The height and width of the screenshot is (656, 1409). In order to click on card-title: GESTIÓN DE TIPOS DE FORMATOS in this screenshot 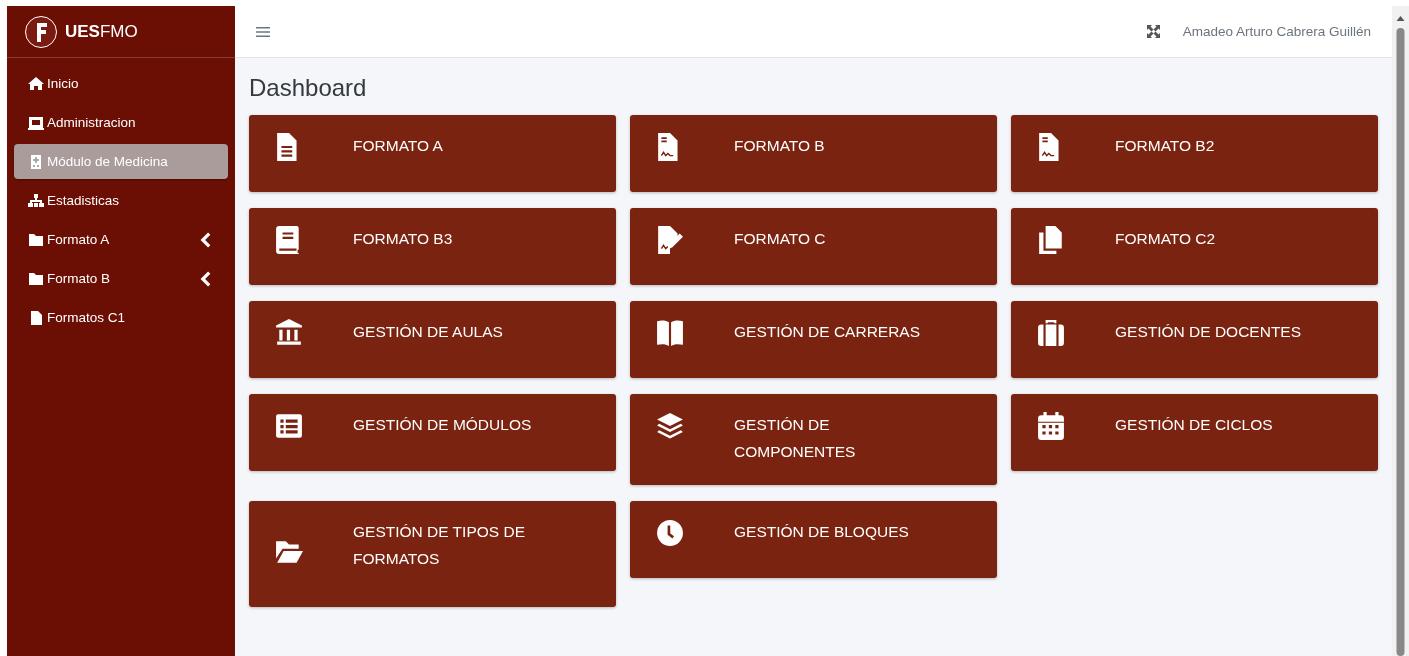, I will do `click(439, 545)`.